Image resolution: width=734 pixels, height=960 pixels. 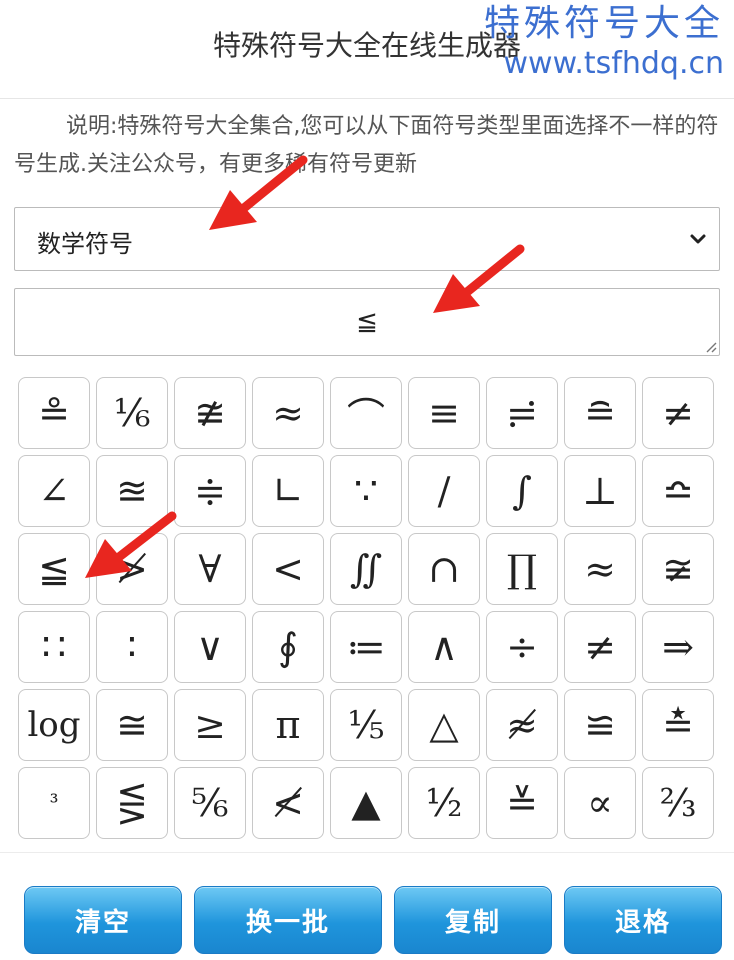 I want to click on symbol-button: <, so click(x=288, y=569).